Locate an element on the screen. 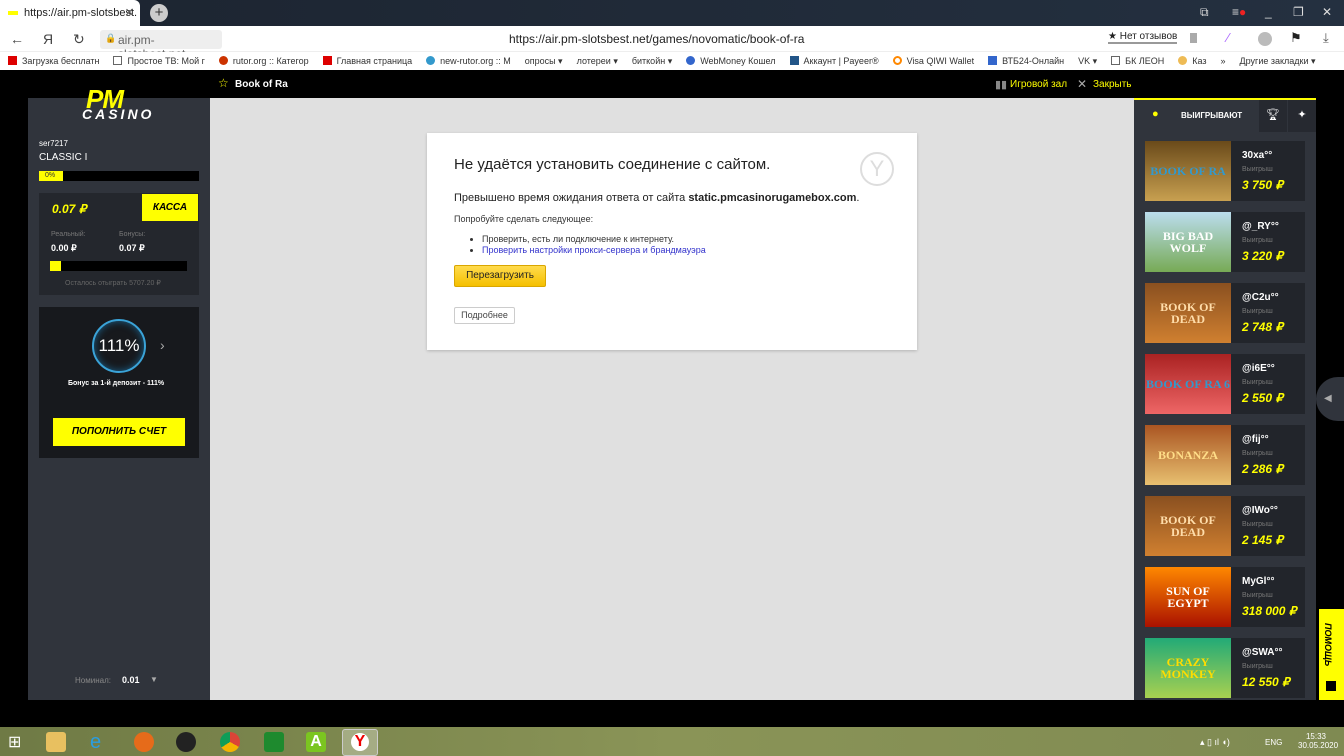 The image size is (1344, 756). bookmark-item: new-rutor.org :: М is located at coordinates (468, 61).